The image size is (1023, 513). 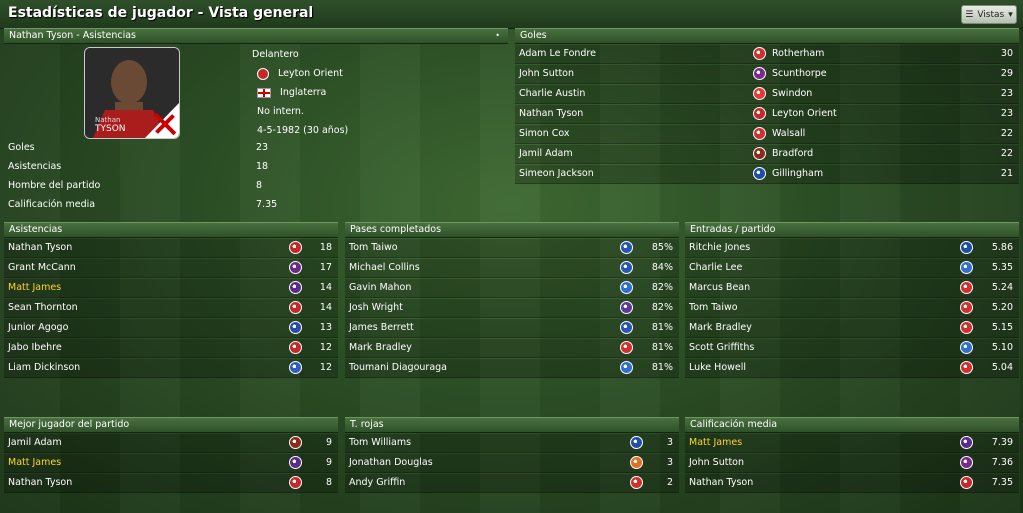 I want to click on player-name: Grant McCann, so click(x=42, y=268).